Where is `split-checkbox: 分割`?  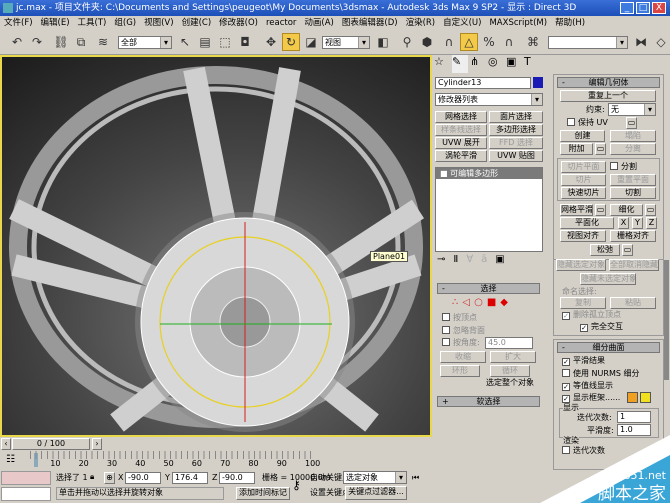 split-checkbox: 分割 is located at coordinates (623, 167).